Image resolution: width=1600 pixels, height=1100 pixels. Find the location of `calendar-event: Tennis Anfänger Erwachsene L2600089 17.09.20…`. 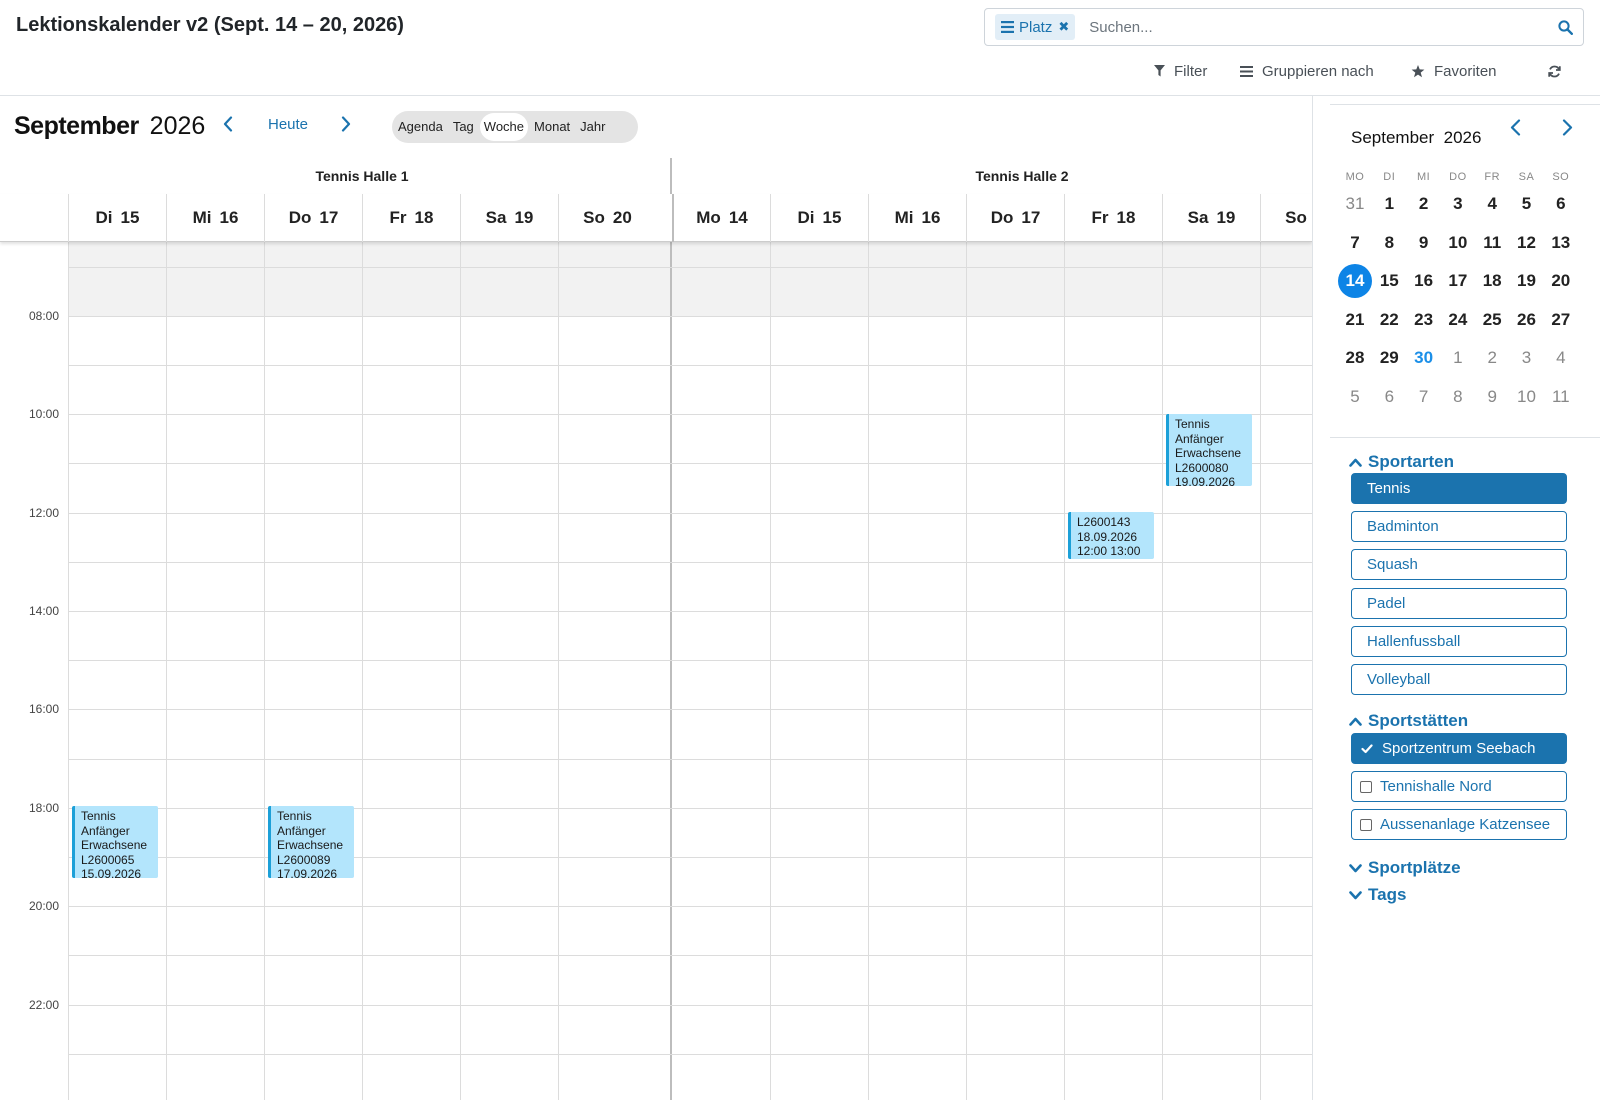

calendar-event: Tennis Anfänger Erwachsene L2600089 17.09.20… is located at coordinates (311, 842).